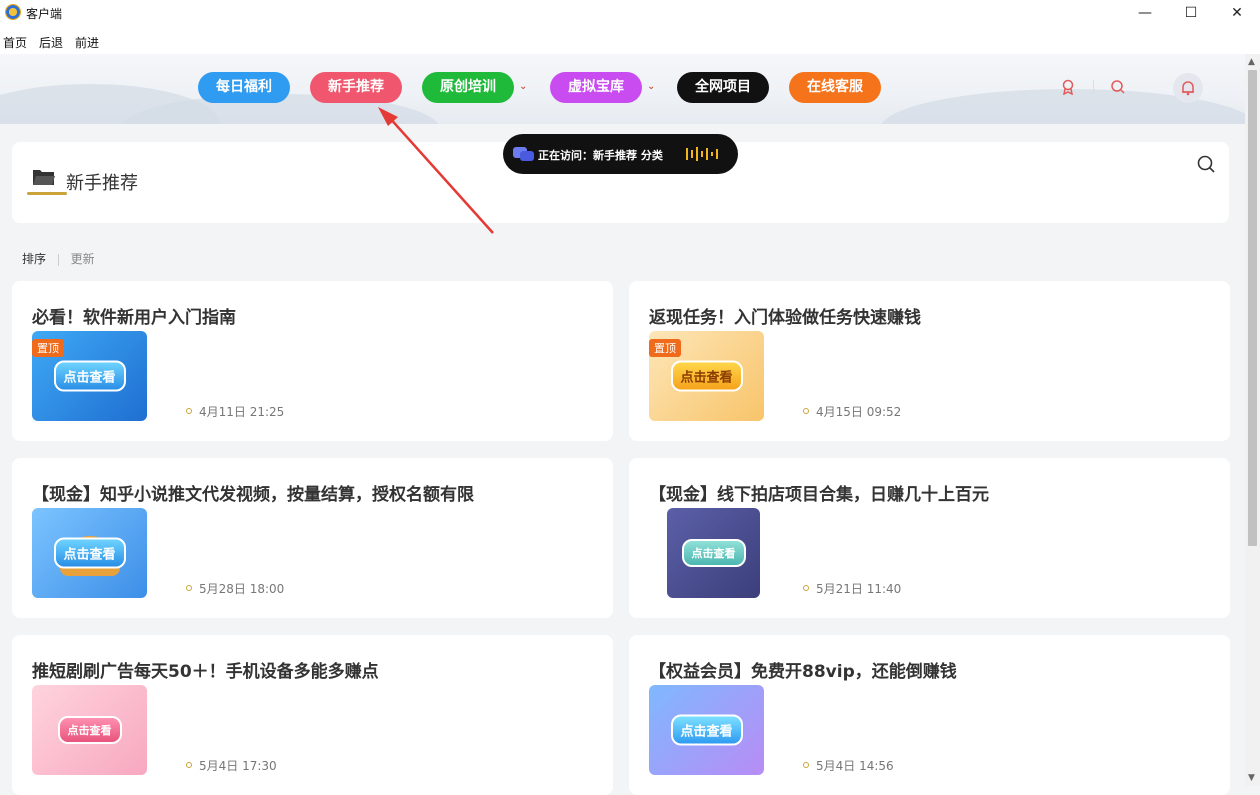  What do you see at coordinates (523, 154) in the screenshot?
I see `chat-bubble-icon` at bounding box center [523, 154].